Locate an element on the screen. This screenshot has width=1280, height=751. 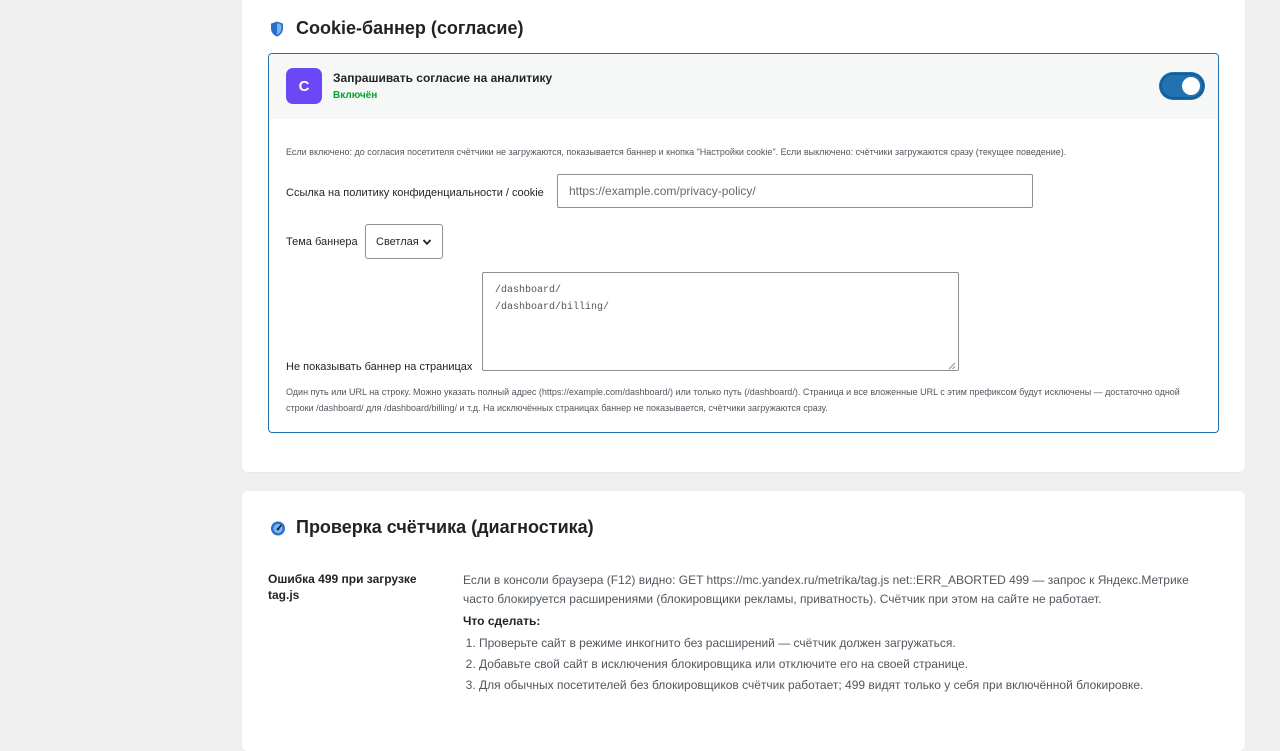
feature-title: Запрашивать согласие на аналитику is located at coordinates (443, 78).